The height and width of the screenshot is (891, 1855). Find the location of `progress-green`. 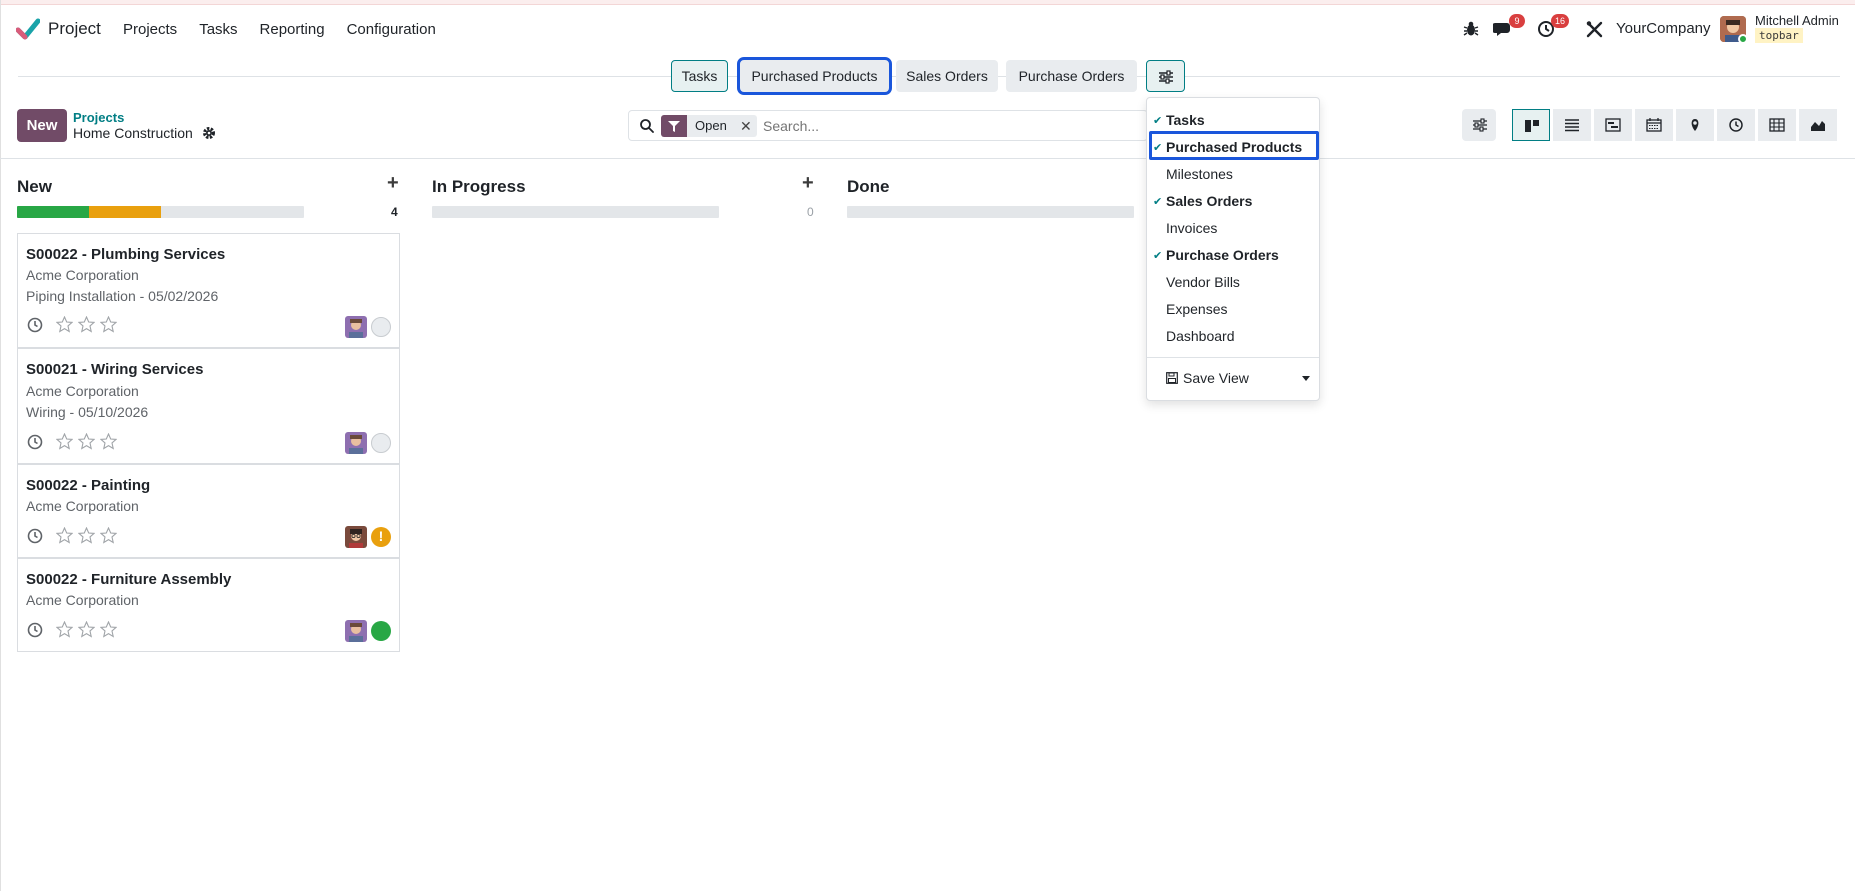

progress-green is located at coordinates (53, 212).